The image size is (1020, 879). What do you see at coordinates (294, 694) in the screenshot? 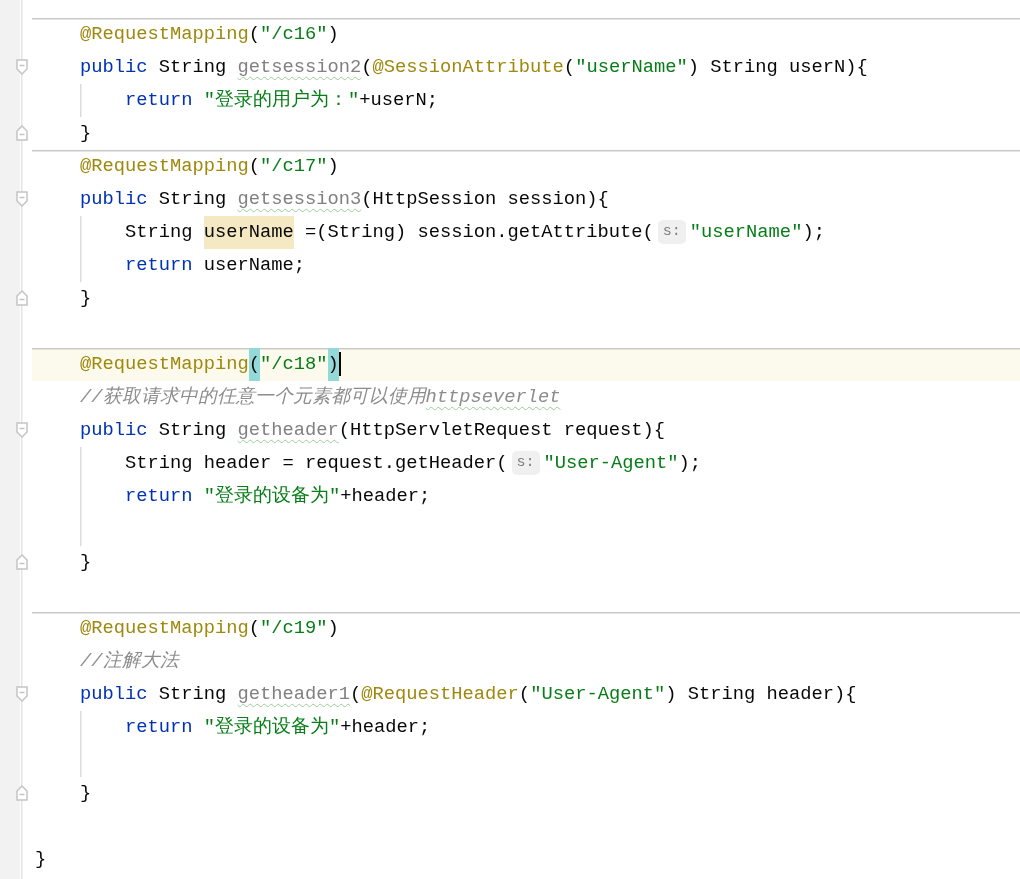
I see `method-name: getheader1` at bounding box center [294, 694].